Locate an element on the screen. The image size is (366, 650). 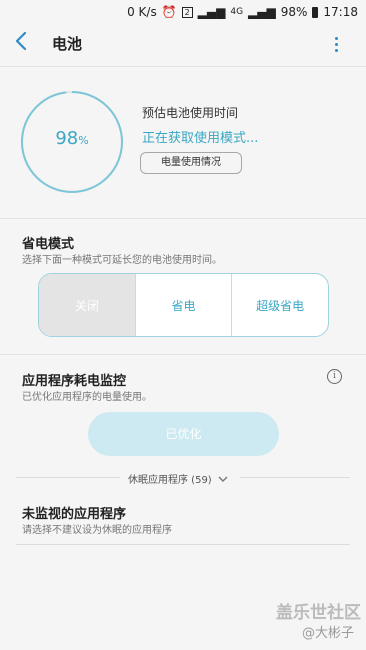
mode-off: 关闭 is located at coordinates (87, 305).